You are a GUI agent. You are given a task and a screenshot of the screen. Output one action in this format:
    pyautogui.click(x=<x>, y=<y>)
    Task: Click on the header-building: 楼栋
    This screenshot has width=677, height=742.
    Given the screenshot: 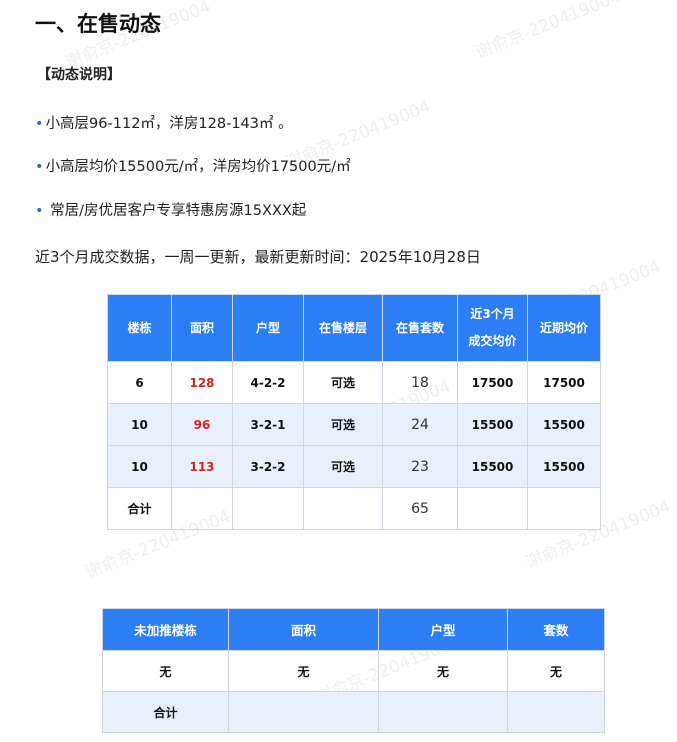 What is the action you would take?
    pyautogui.click(x=139, y=328)
    